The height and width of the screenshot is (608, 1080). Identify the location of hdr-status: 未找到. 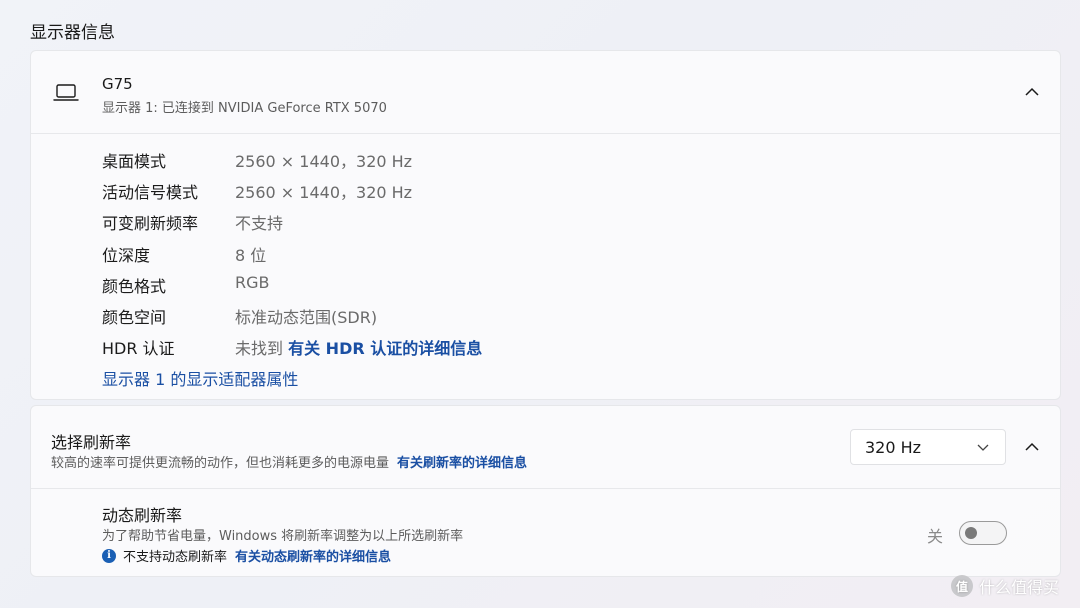
(259, 349).